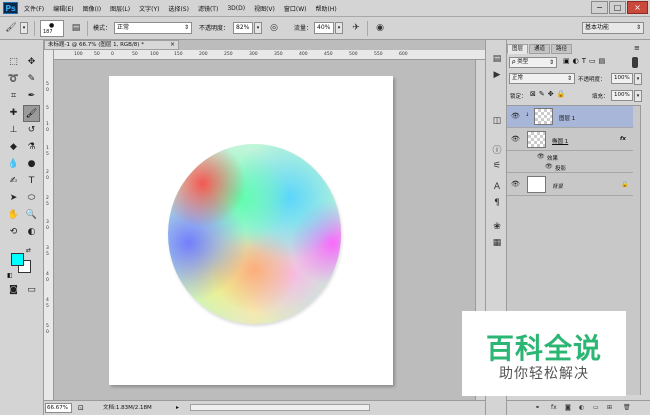 This screenshot has width=650, height=415. I want to click on menu-type: 文字(Y), so click(149, 8).